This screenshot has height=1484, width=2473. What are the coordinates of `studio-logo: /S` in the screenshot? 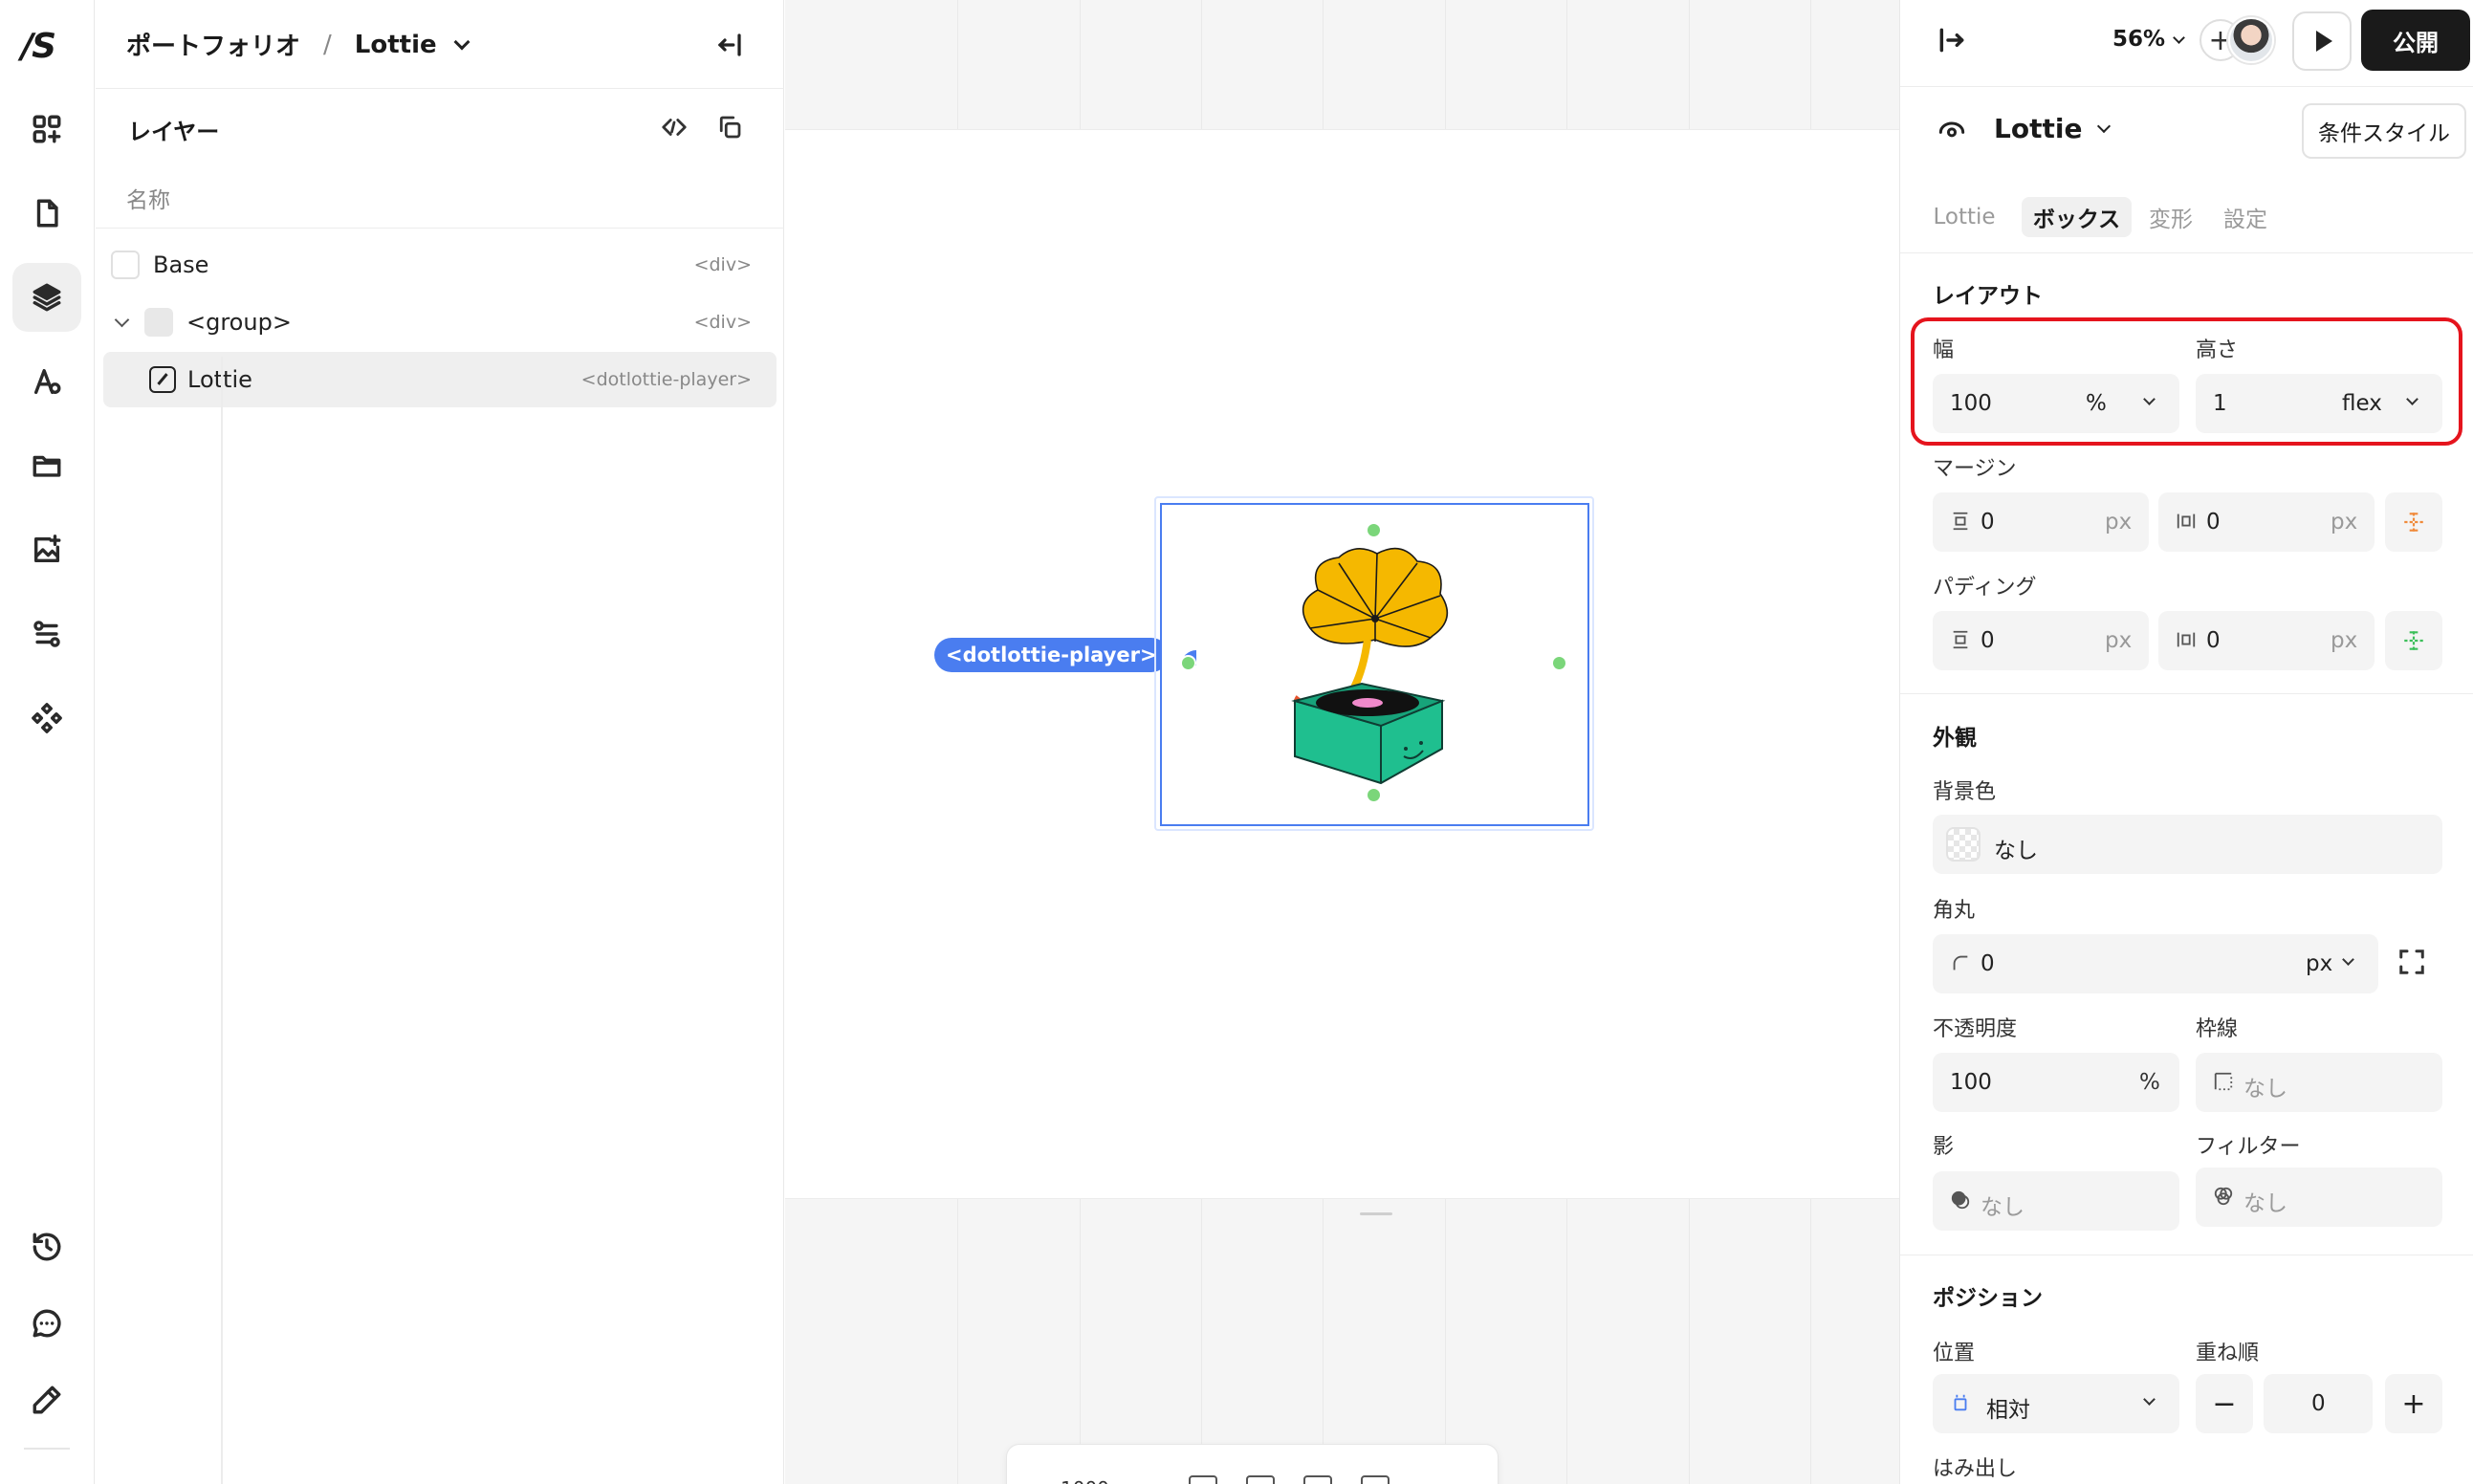 It's located at (38, 46).